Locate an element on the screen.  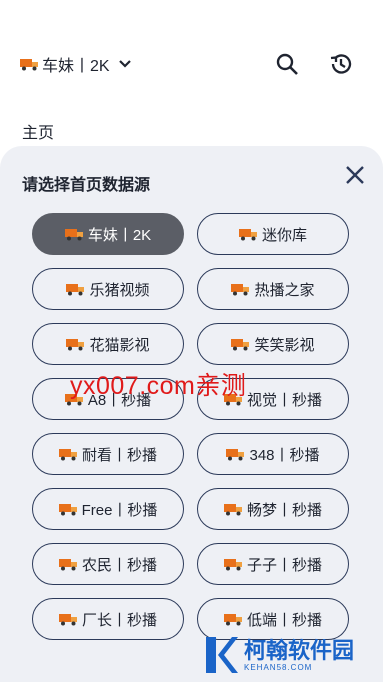
source-chip: 农民丨秒播 is located at coordinates (108, 564).